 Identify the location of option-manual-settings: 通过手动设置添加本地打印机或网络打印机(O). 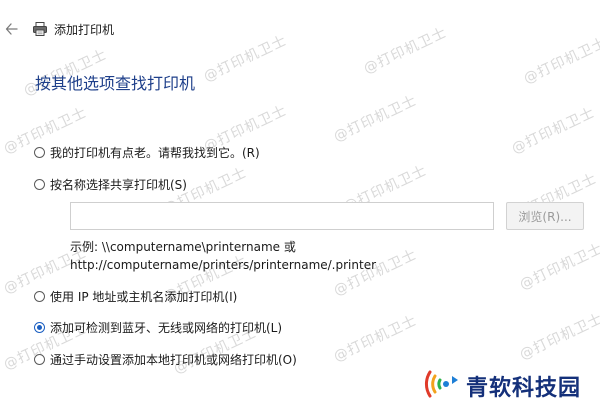
(165, 359).